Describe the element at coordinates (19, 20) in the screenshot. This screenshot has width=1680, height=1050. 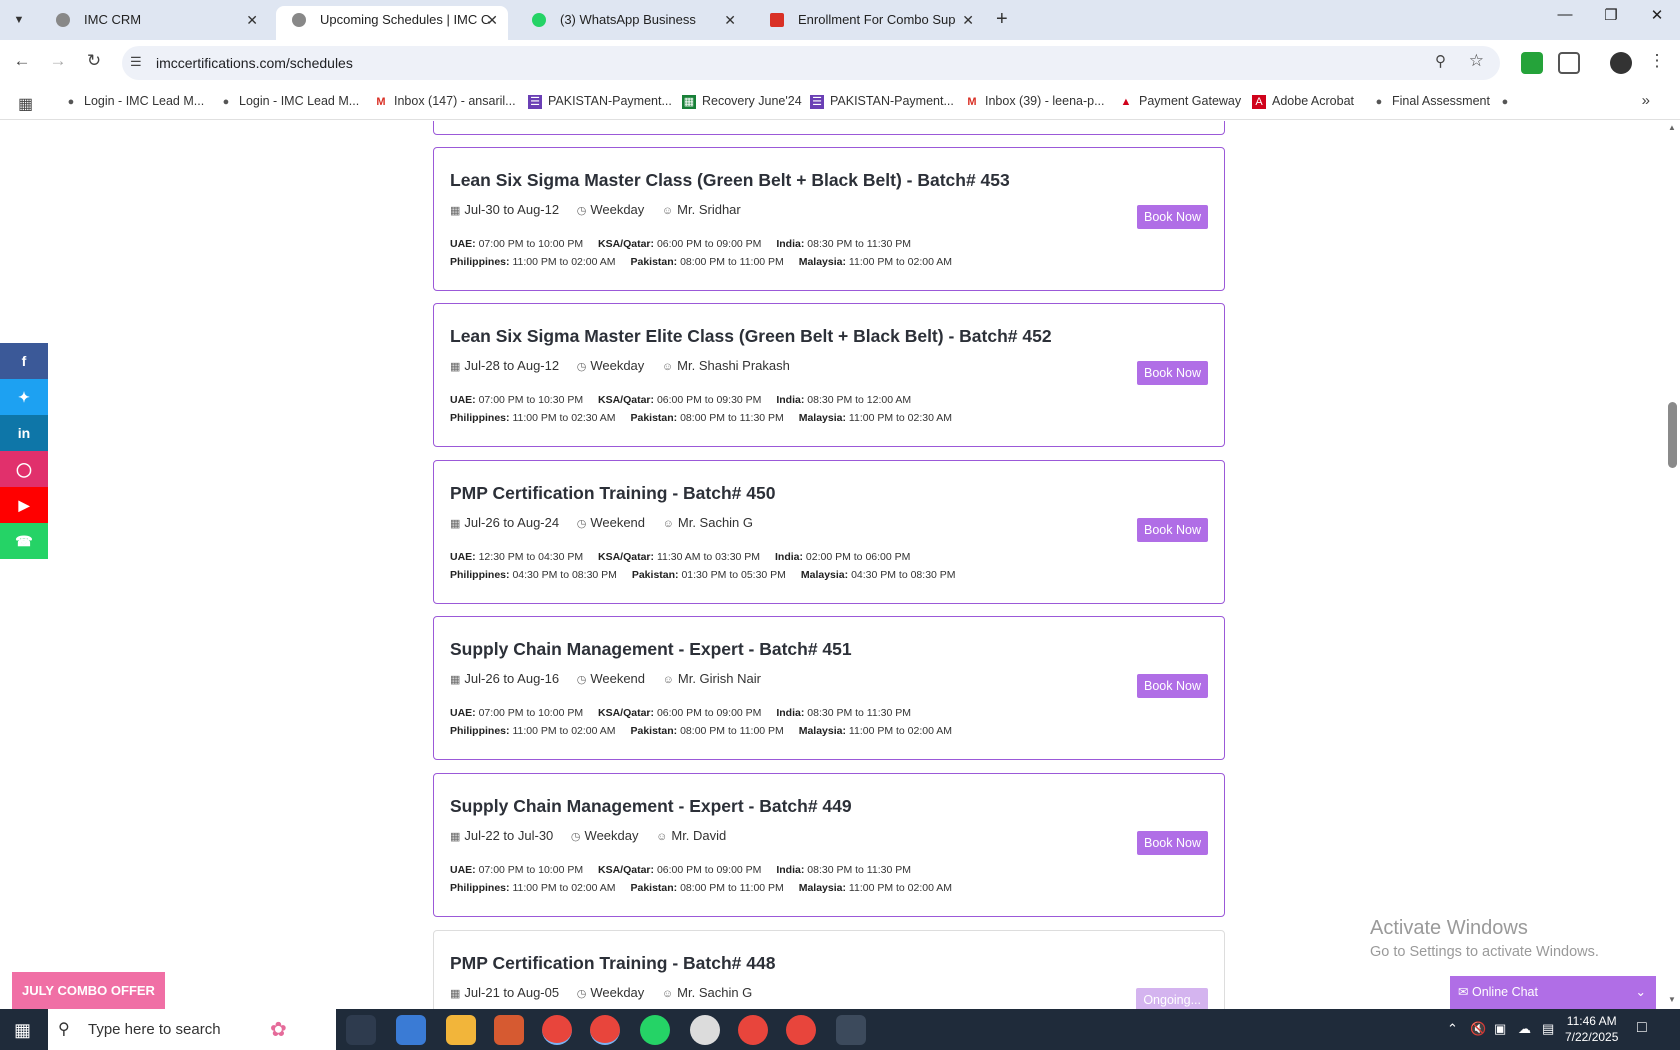
I see `tab-search-icon: ▼` at that location.